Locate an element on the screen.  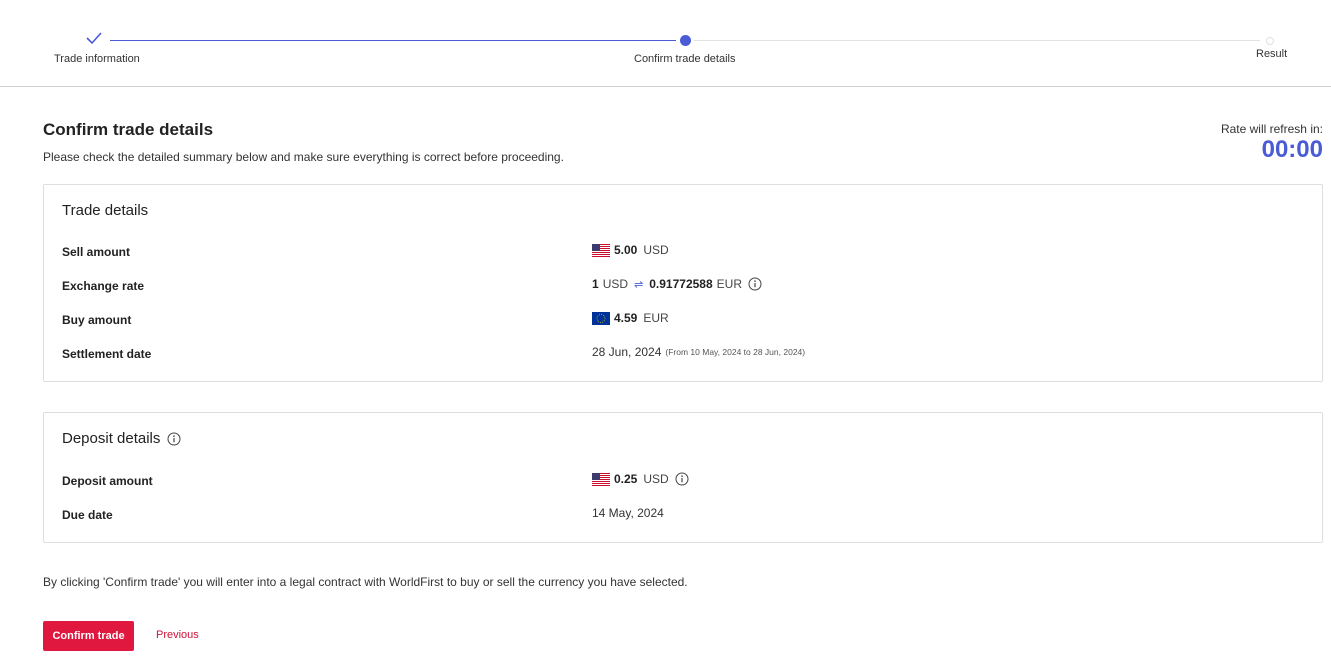
settlement-date: 28 Jun, 2024 is located at coordinates (627, 352).